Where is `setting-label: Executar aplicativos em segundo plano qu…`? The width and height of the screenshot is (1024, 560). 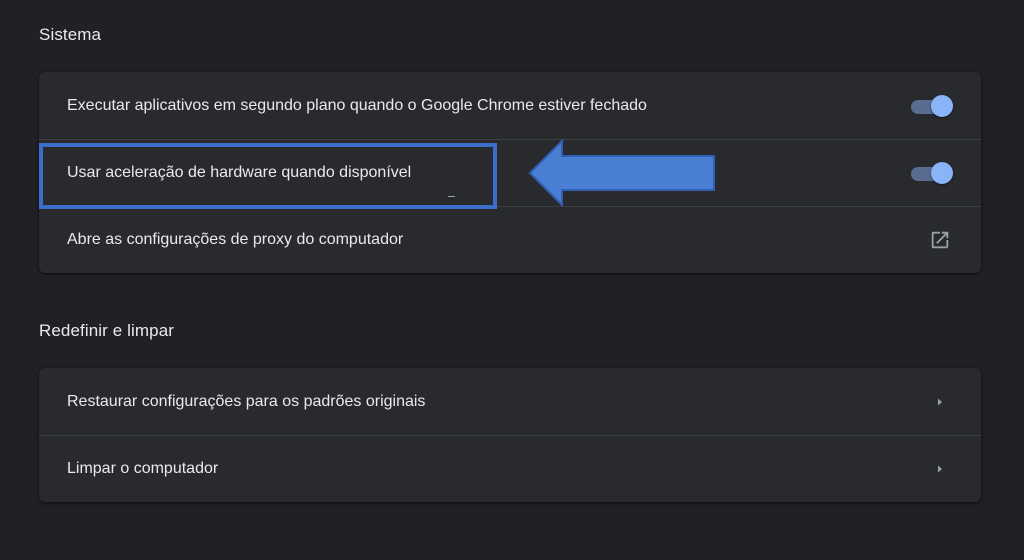
setting-label: Executar aplicativos em segundo plano qu… is located at coordinates (357, 105).